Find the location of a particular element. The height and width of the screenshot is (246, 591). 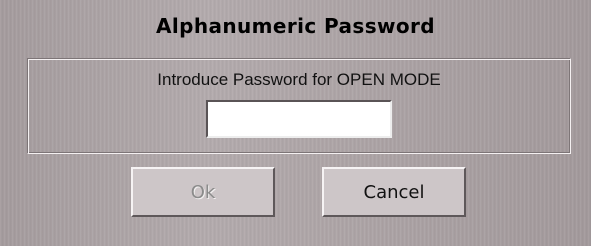

ok-button: Ok is located at coordinates (203, 192).